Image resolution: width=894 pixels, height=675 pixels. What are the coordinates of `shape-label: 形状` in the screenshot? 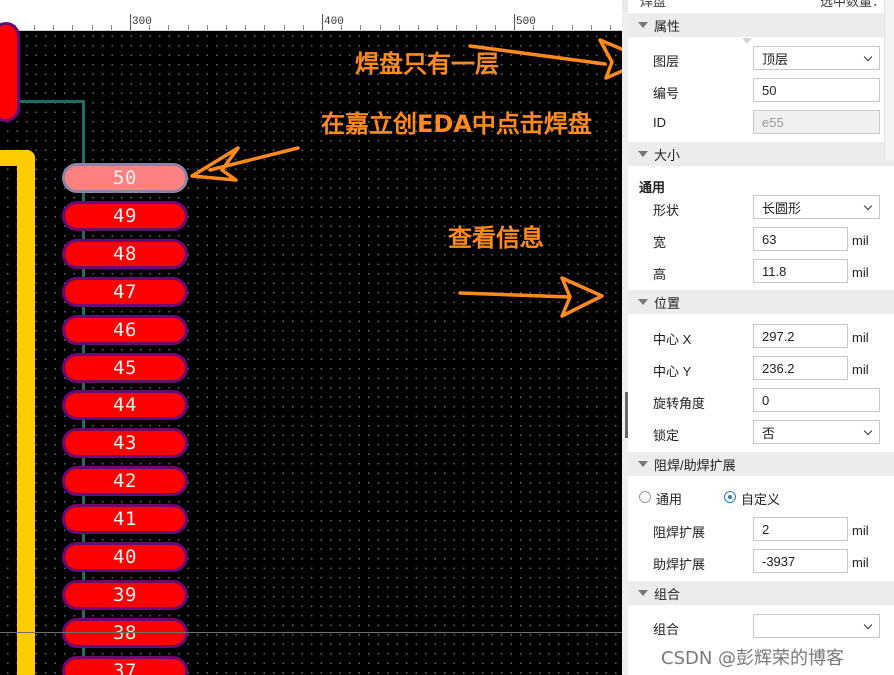 It's located at (666, 210).